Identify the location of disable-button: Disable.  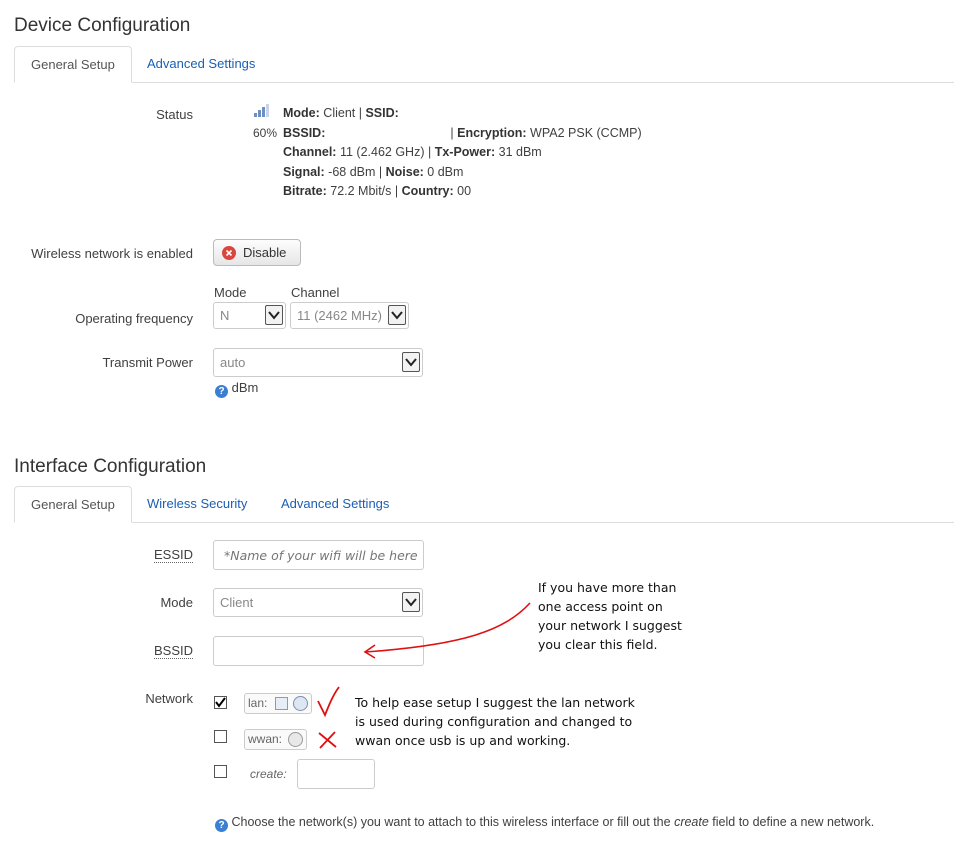
(257, 252).